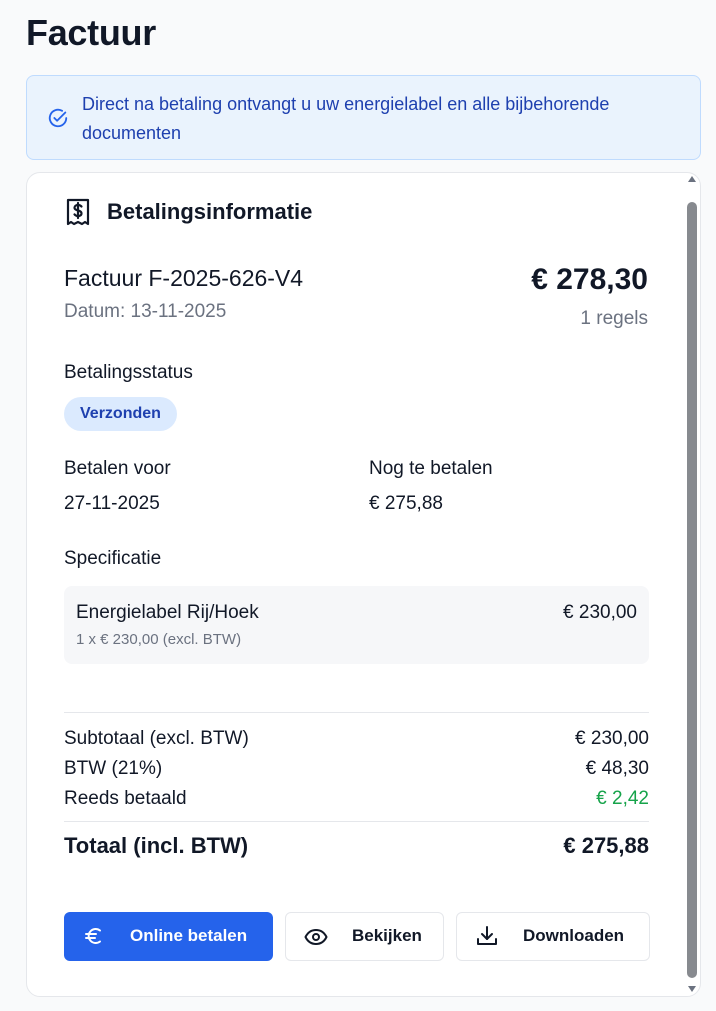 The image size is (716, 1011). I want to click on online-pay-button: Online betalen, so click(168, 936).